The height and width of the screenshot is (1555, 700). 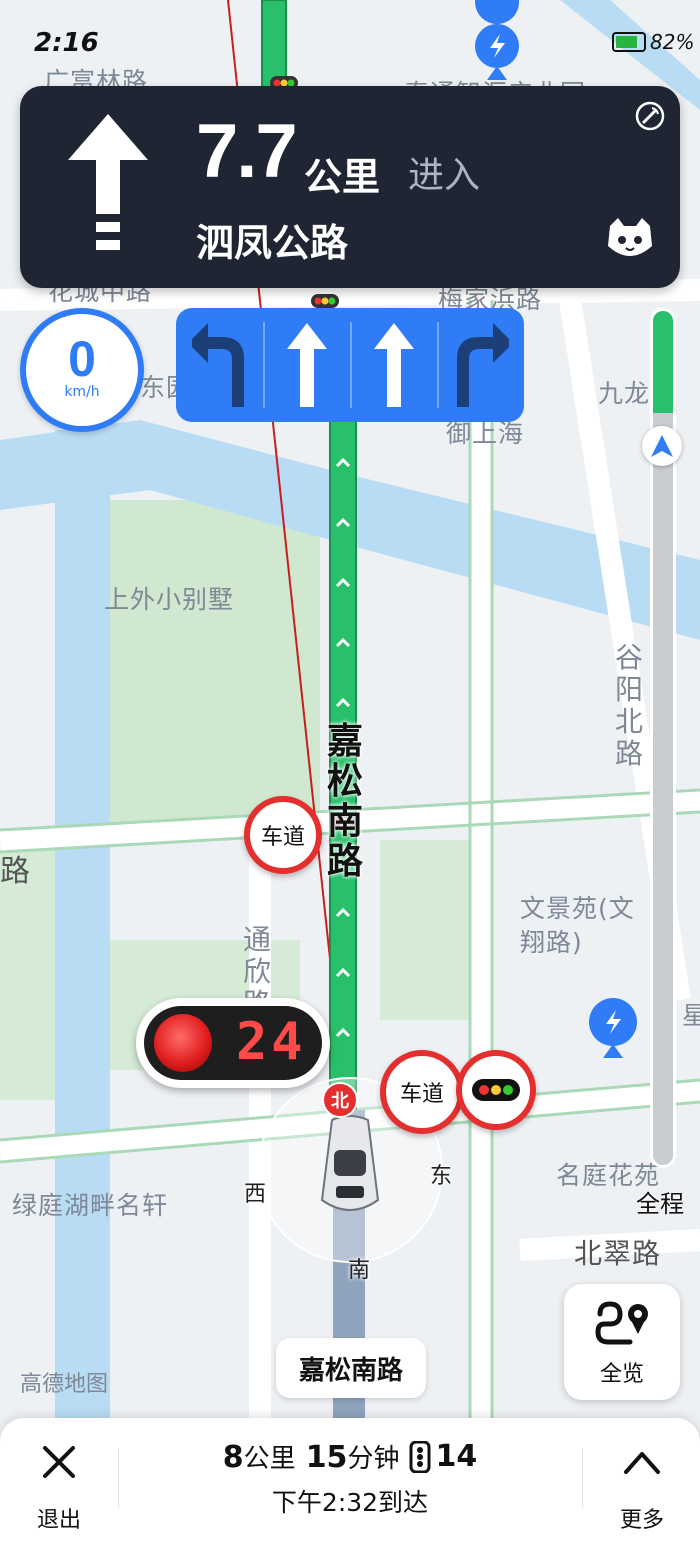 I want to click on battery-level: 82%, so click(x=672, y=42).